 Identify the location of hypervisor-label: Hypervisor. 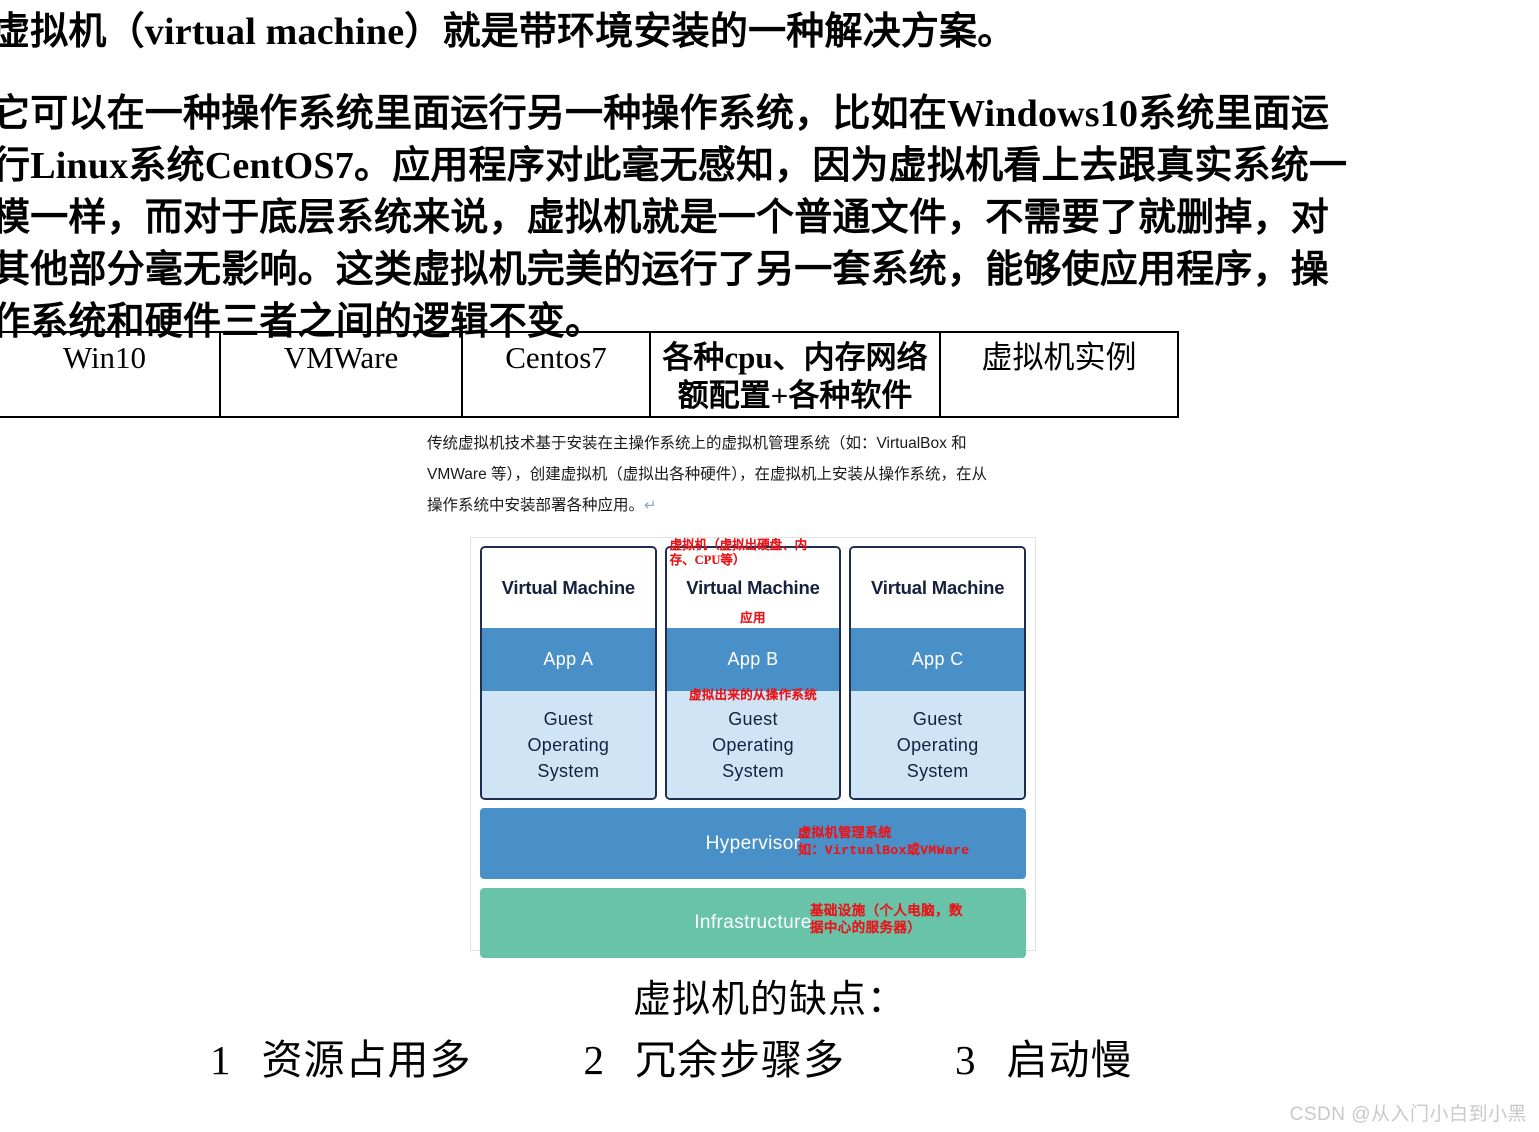
(753, 843).